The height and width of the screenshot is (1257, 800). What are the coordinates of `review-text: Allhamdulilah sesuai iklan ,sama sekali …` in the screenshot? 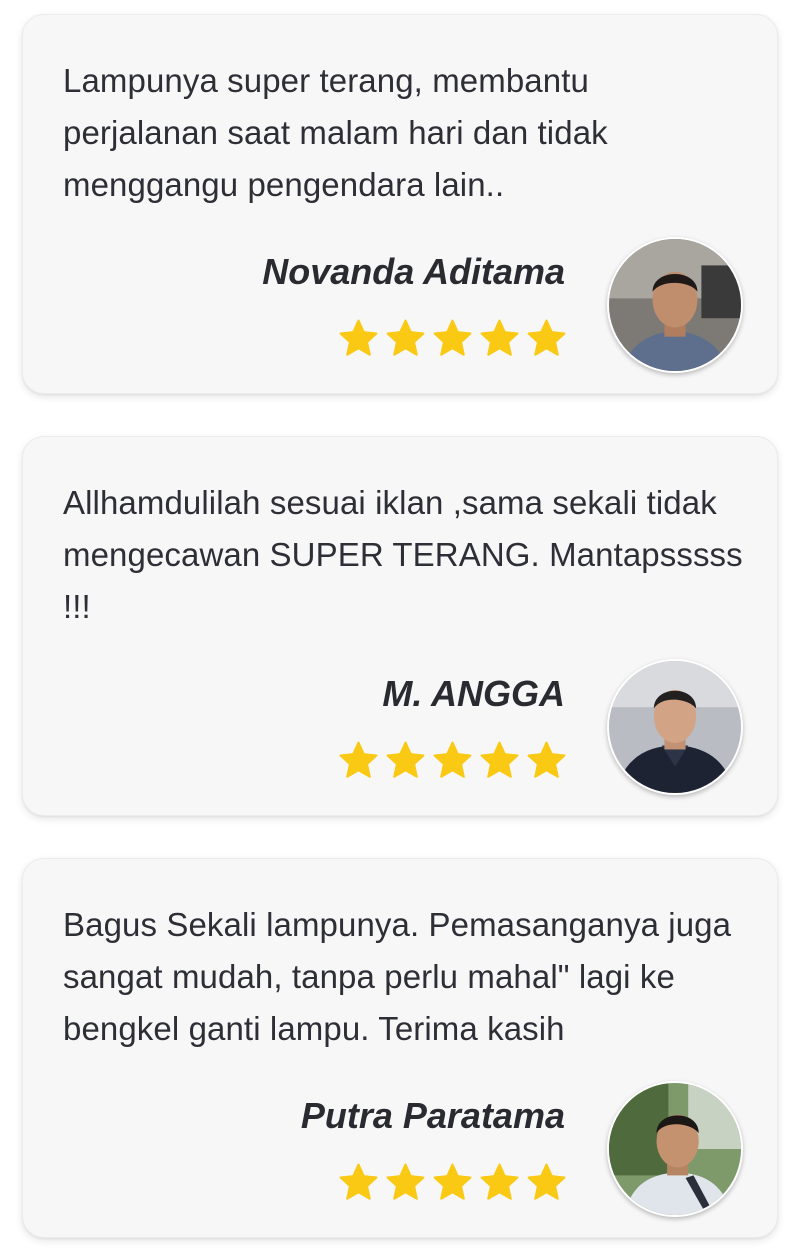 It's located at (403, 554).